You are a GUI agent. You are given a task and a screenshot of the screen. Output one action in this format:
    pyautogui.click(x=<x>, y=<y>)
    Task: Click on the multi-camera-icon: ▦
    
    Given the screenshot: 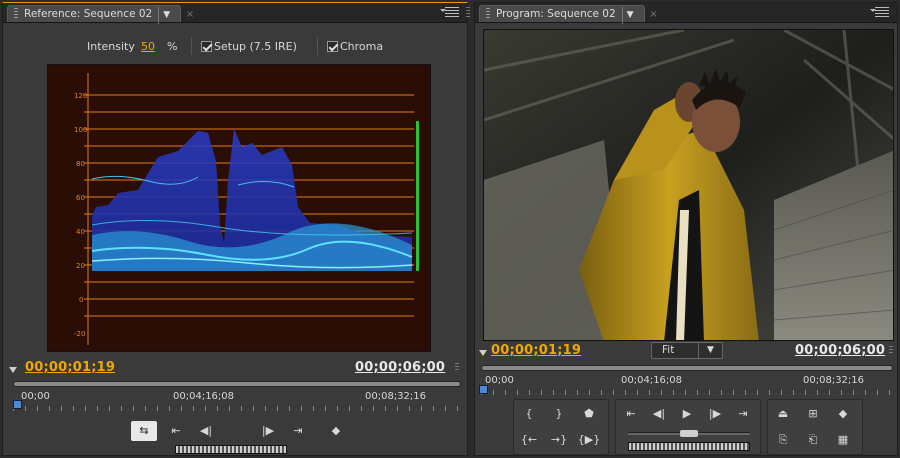 What is the action you would take?
    pyautogui.click(x=843, y=440)
    